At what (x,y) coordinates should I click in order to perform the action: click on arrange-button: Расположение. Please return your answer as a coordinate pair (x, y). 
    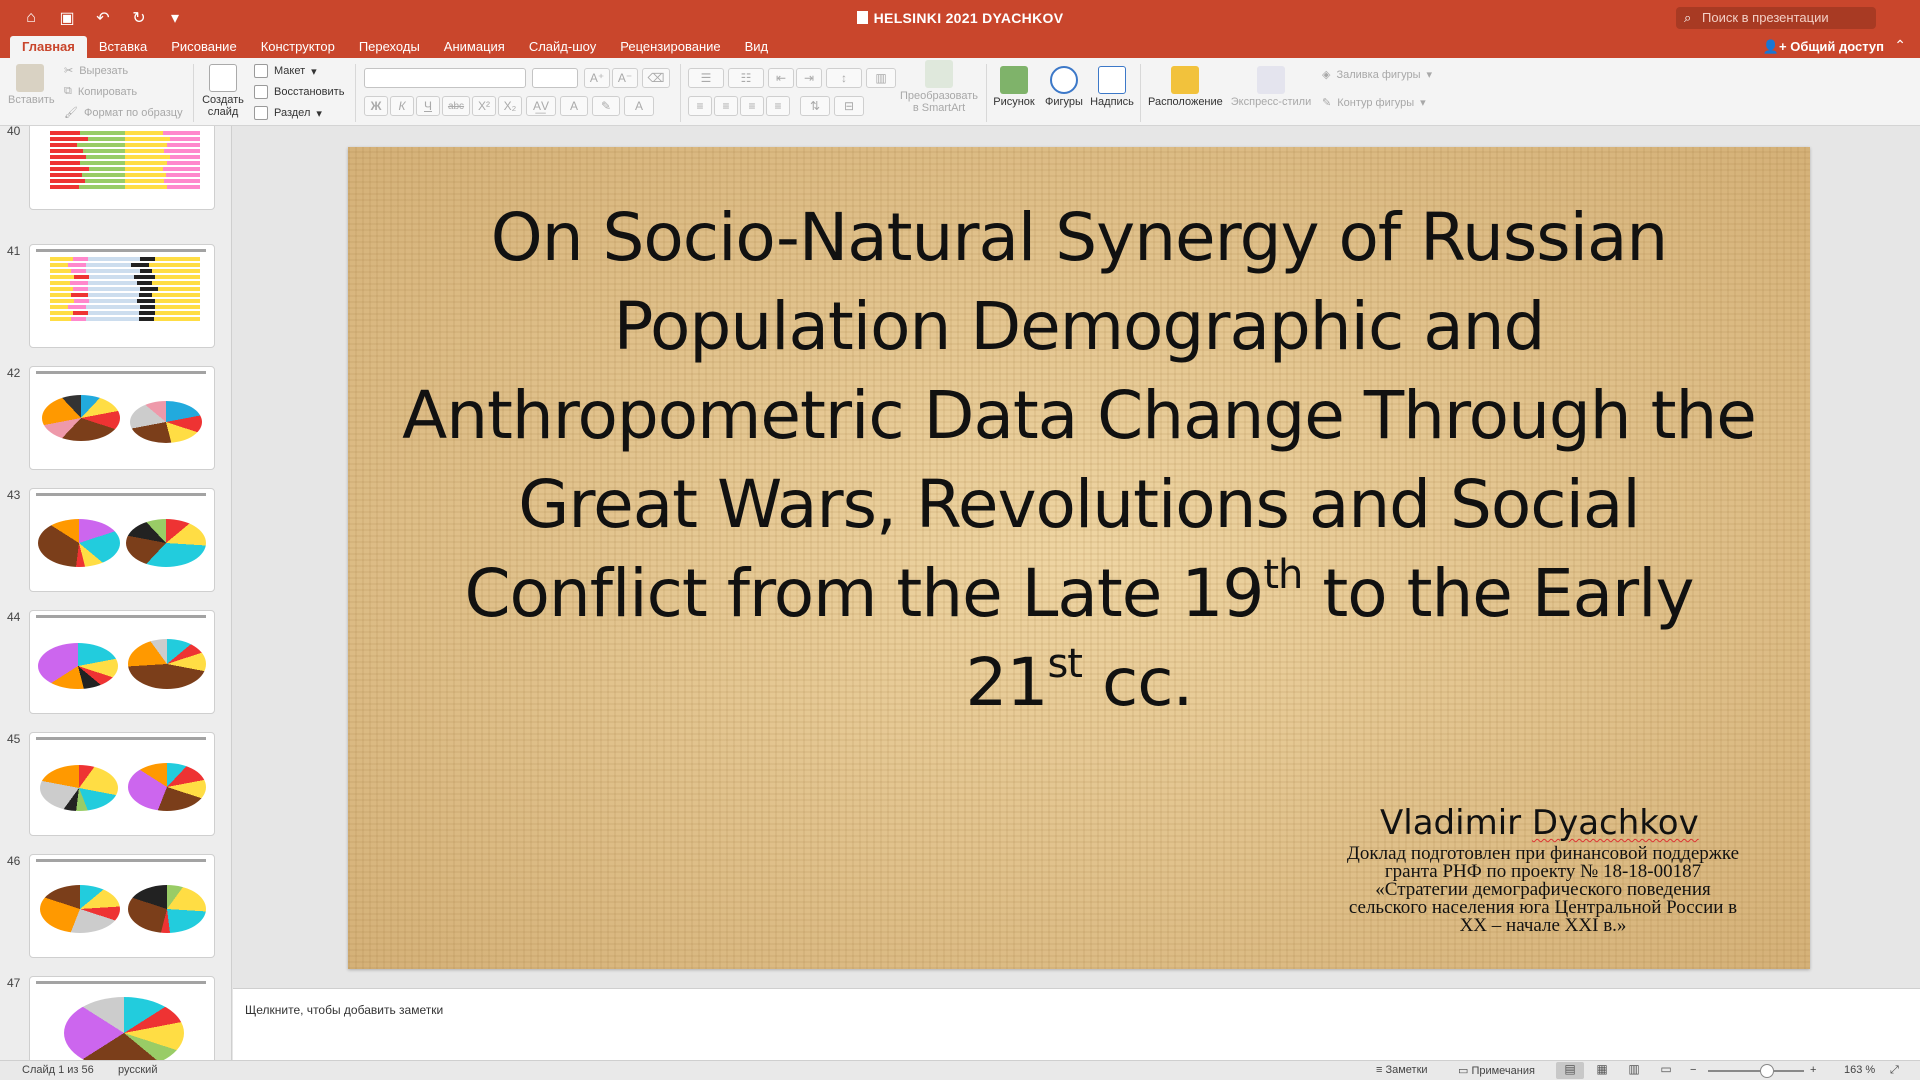
    Looking at the image, I should click on (1185, 87).